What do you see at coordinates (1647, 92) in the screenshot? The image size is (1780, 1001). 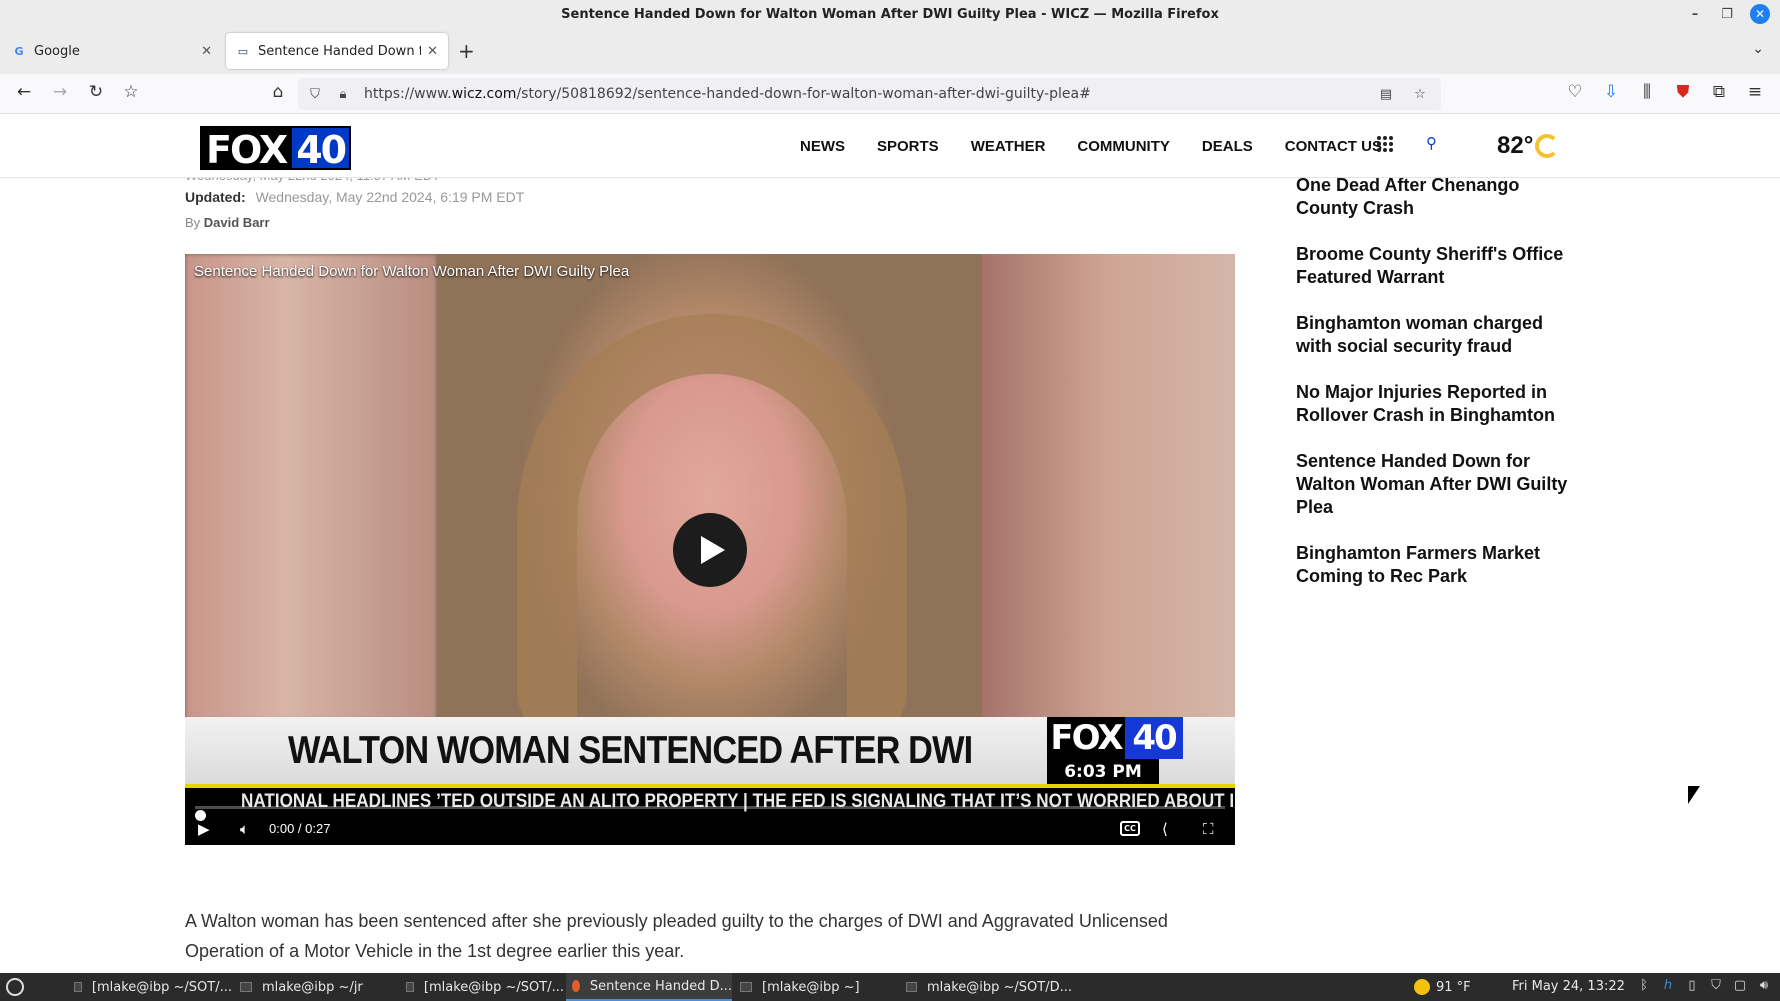 I see `library-icon: ⫼` at bounding box center [1647, 92].